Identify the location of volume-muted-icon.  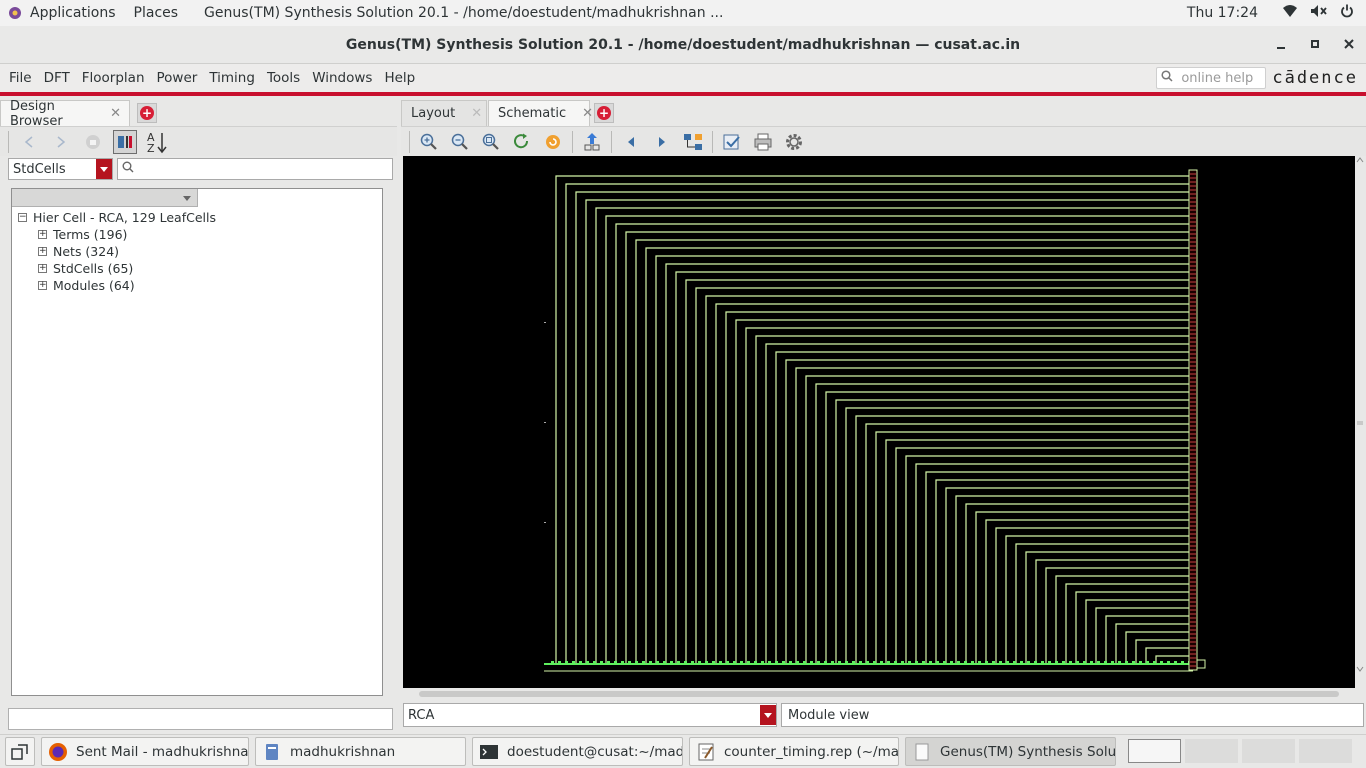
(1319, 13).